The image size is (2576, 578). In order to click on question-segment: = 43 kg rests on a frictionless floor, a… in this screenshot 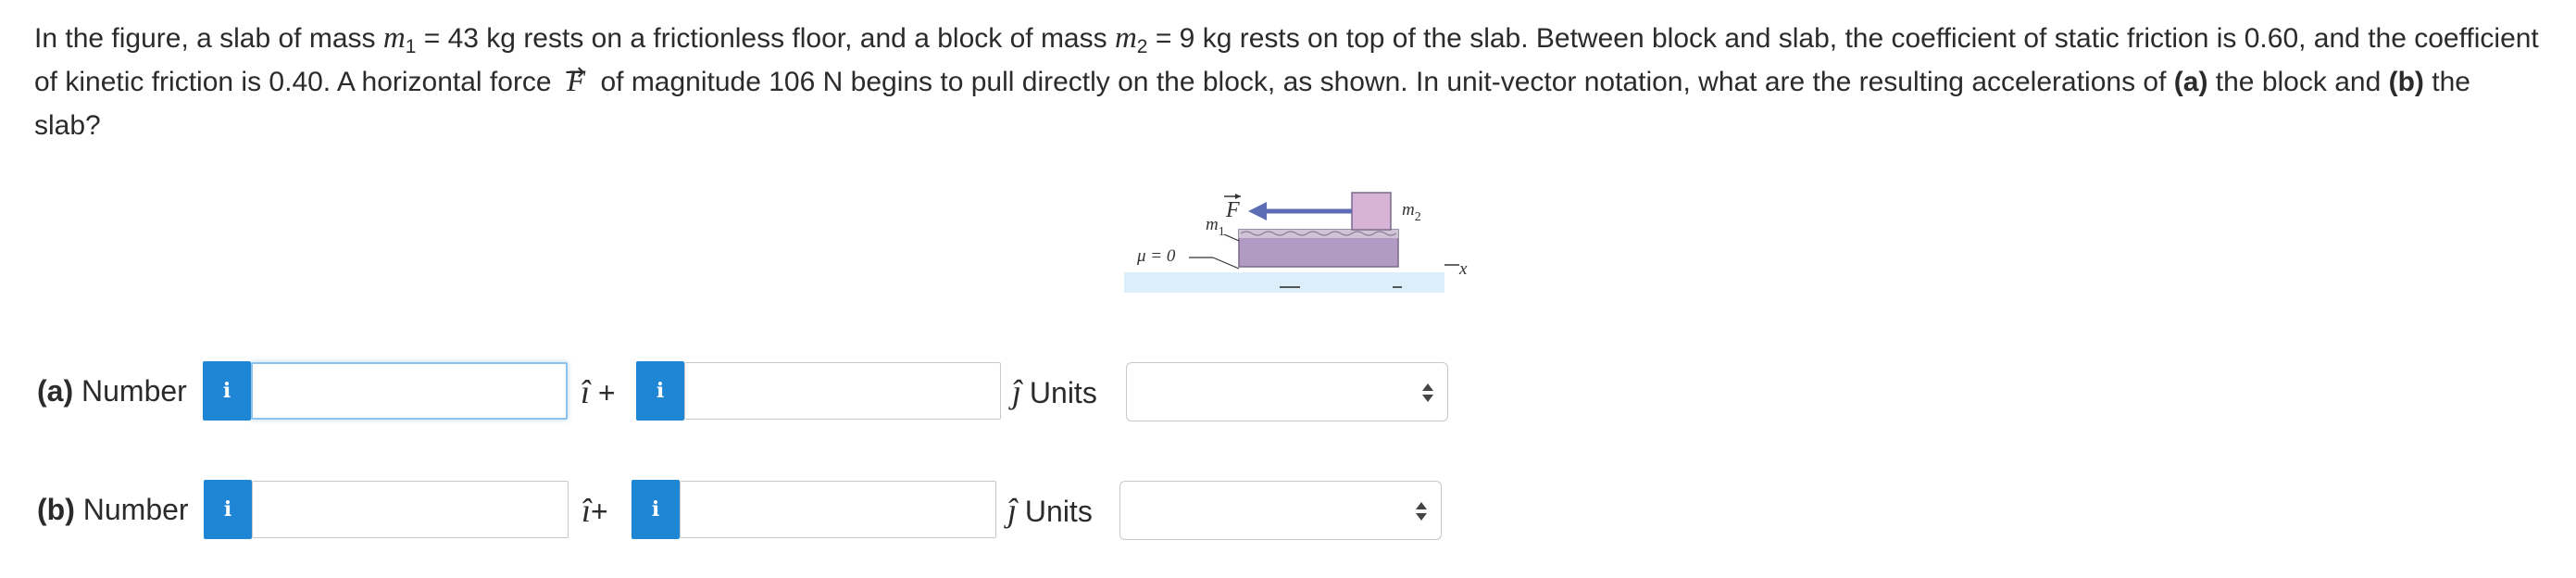, I will do `click(766, 39)`.